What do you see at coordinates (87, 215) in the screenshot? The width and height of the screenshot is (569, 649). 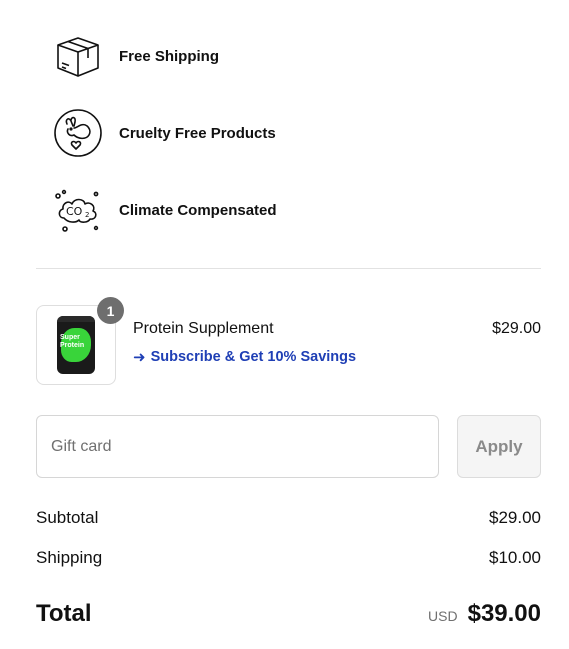 I see `svg-text: 2` at bounding box center [87, 215].